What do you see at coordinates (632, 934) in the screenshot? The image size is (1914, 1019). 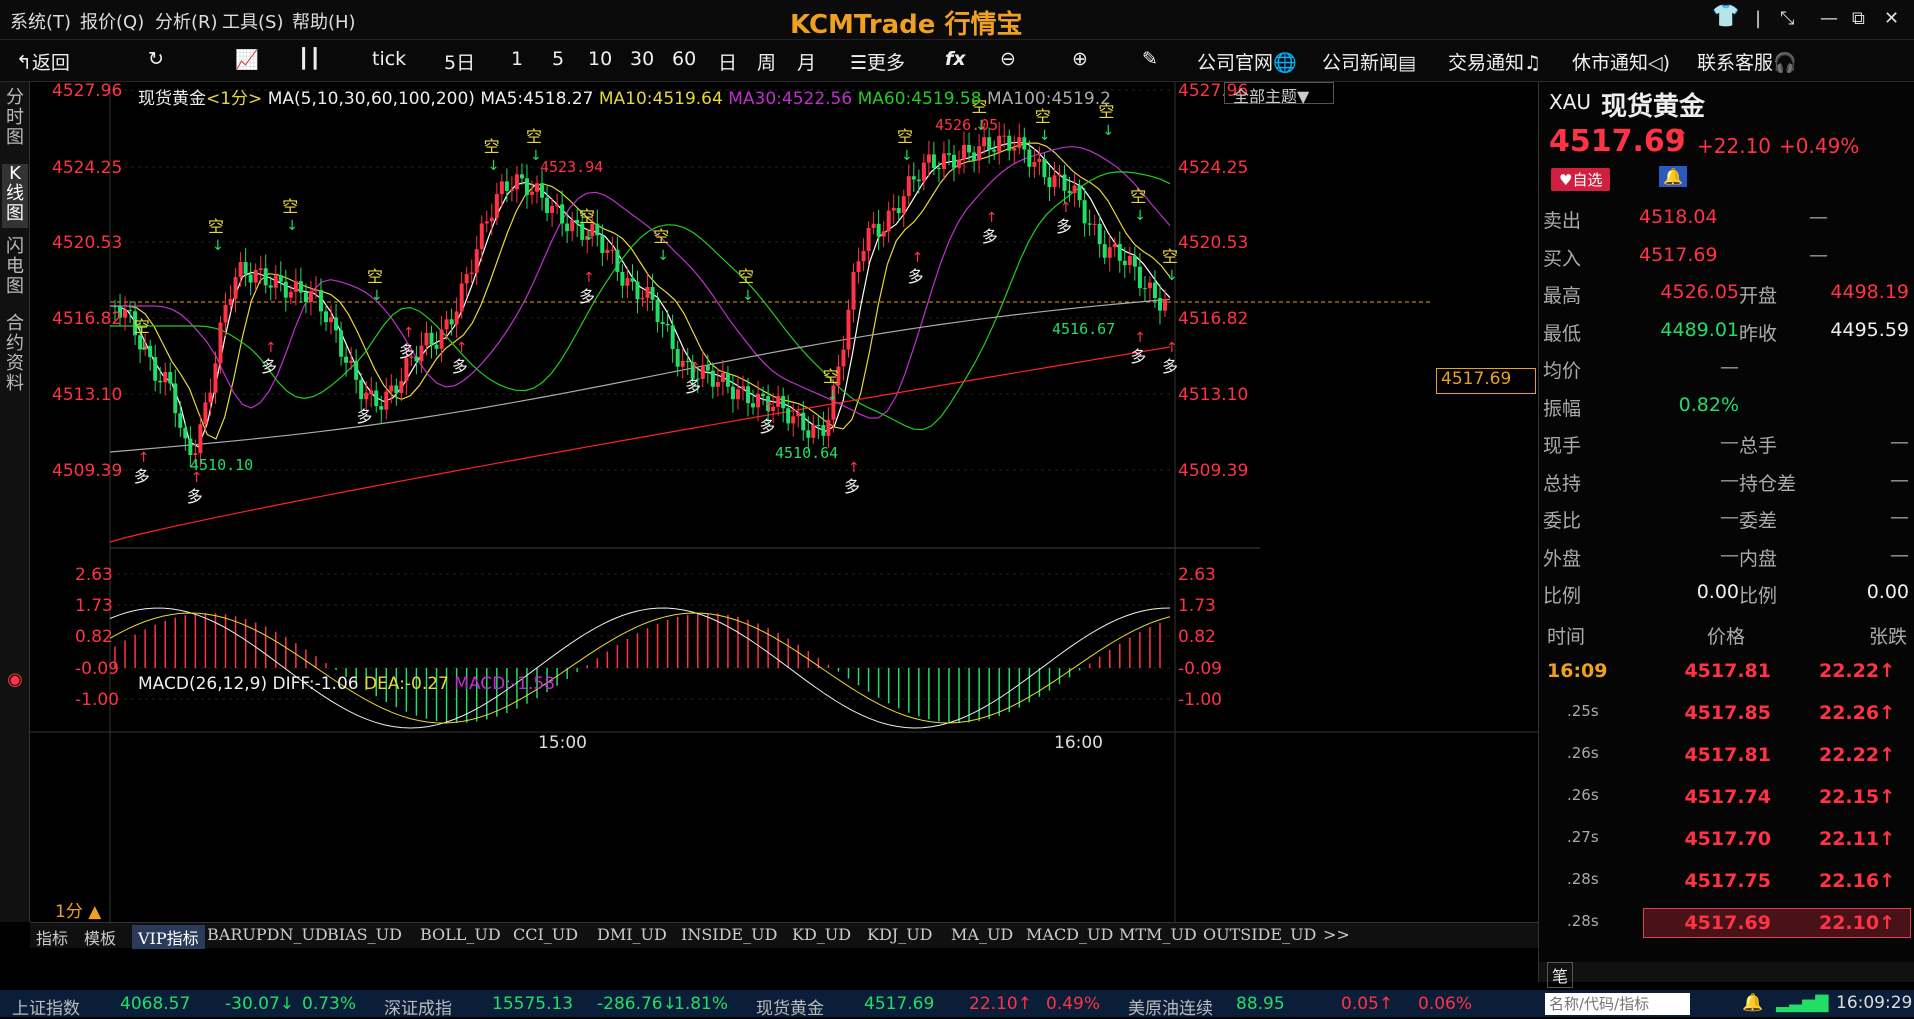 I see `indicator-tab: DMI_UD` at bounding box center [632, 934].